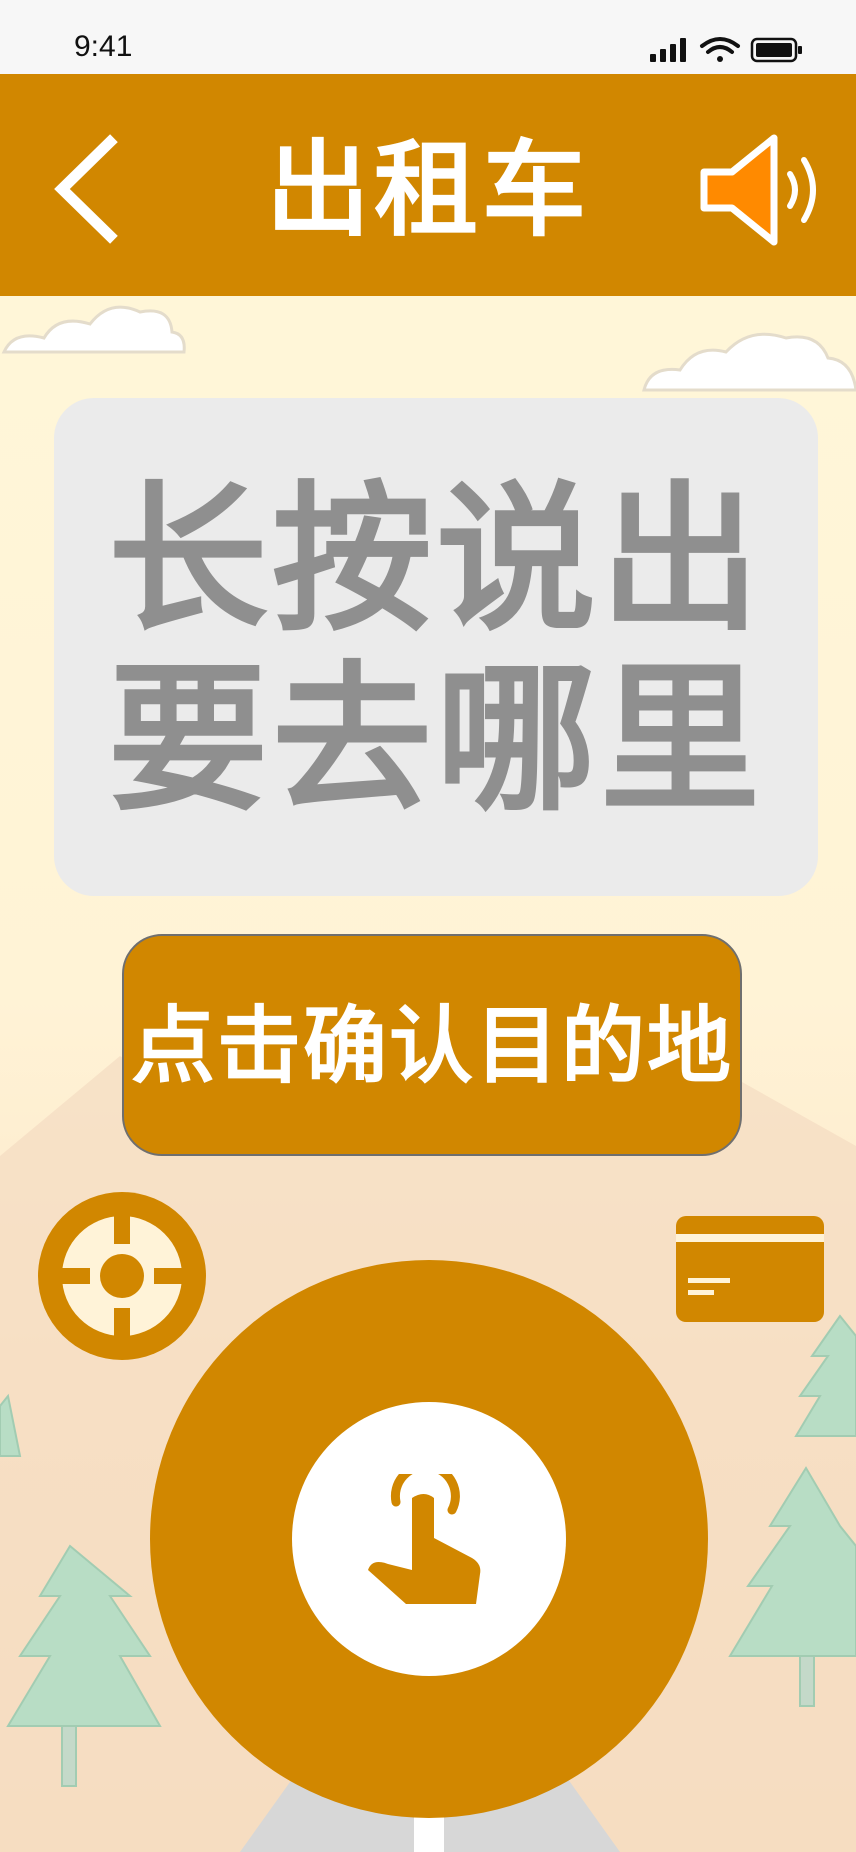  I want to click on locate-button, so click(122, 1276).